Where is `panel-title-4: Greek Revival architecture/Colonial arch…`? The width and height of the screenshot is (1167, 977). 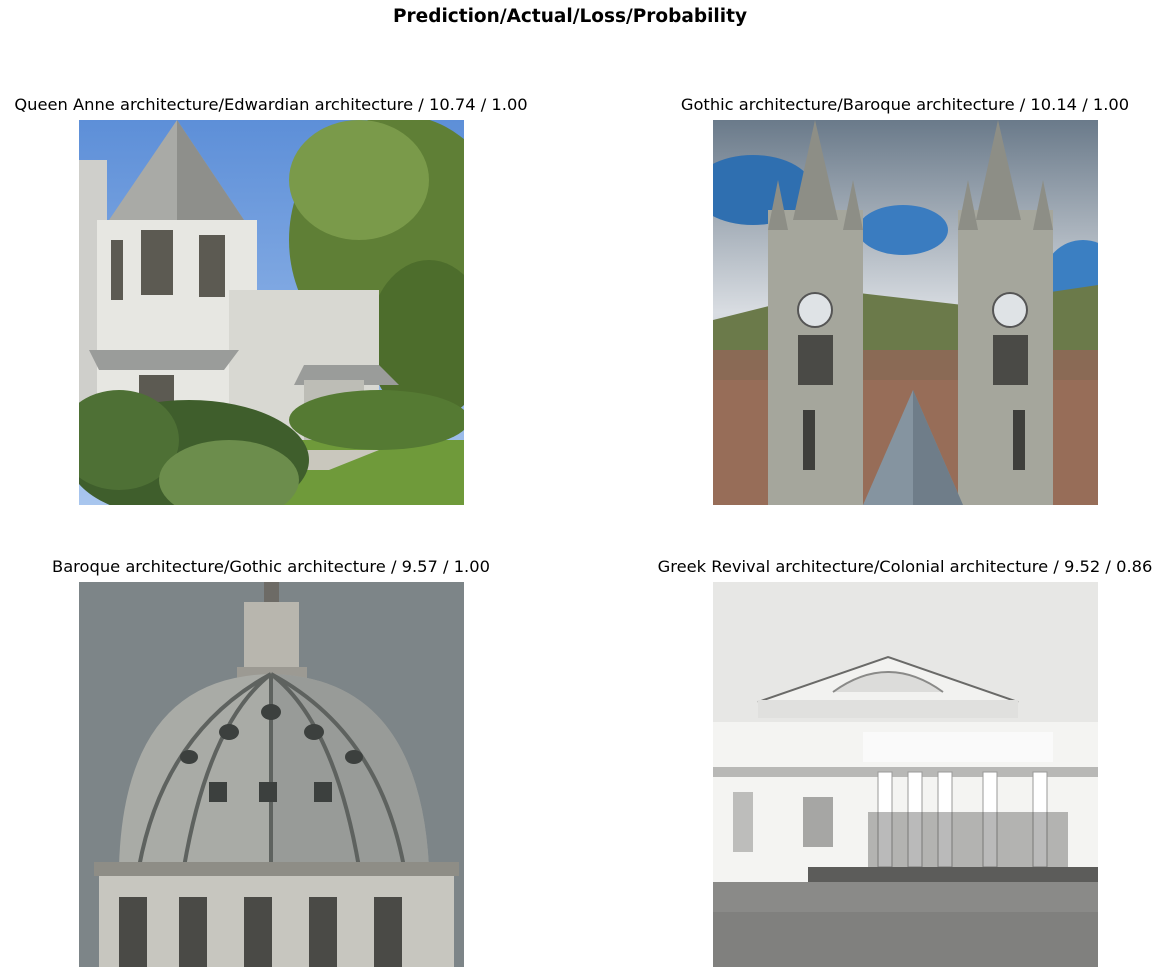 panel-title-4: Greek Revival architecture/Colonial arch… is located at coordinates (905, 566).